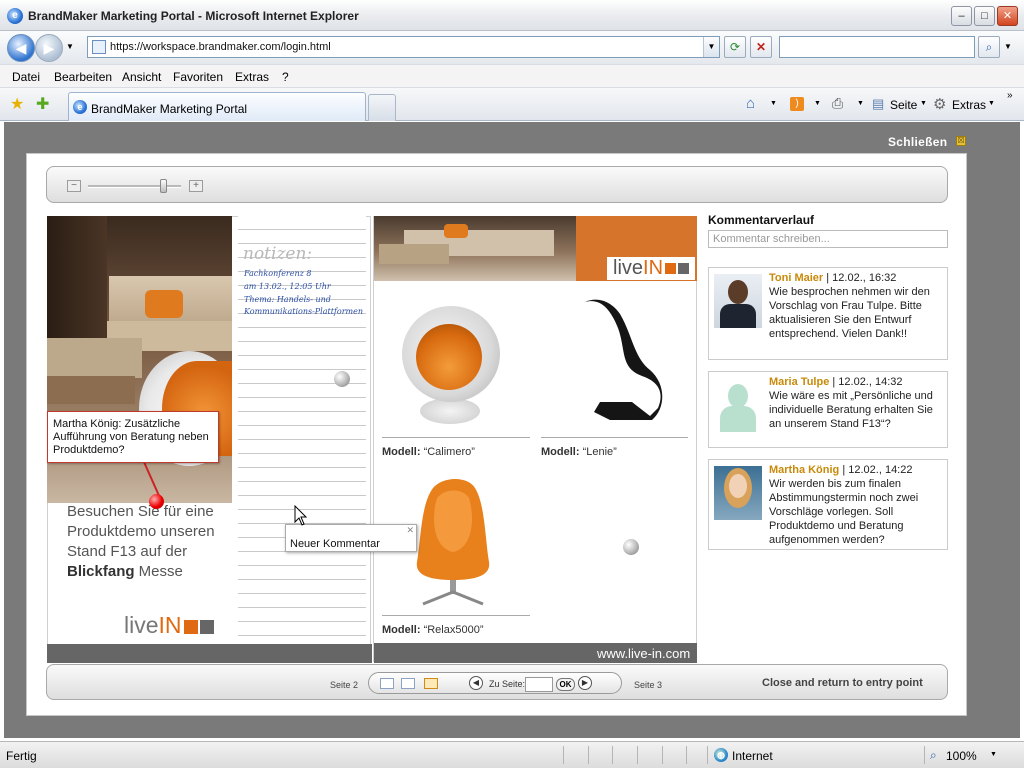 The width and height of the screenshot is (1024, 768). What do you see at coordinates (738, 493) in the screenshot?
I see `avatar-martha` at bounding box center [738, 493].